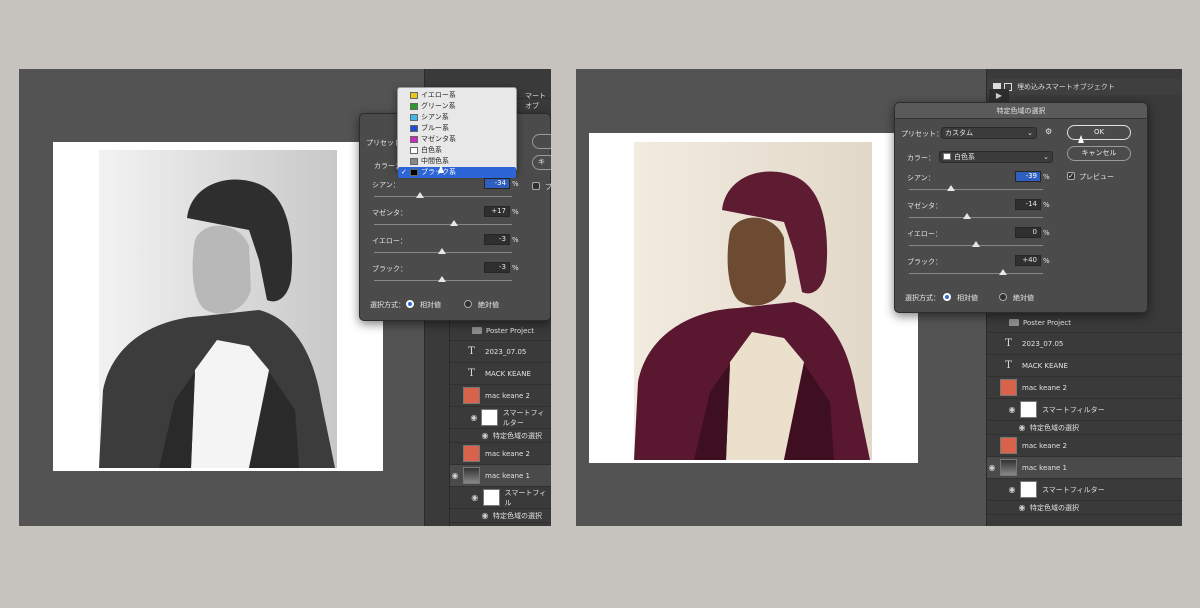 The image size is (1200, 608). What do you see at coordinates (536, 186) in the screenshot?
I see `preview-checkbox` at bounding box center [536, 186].